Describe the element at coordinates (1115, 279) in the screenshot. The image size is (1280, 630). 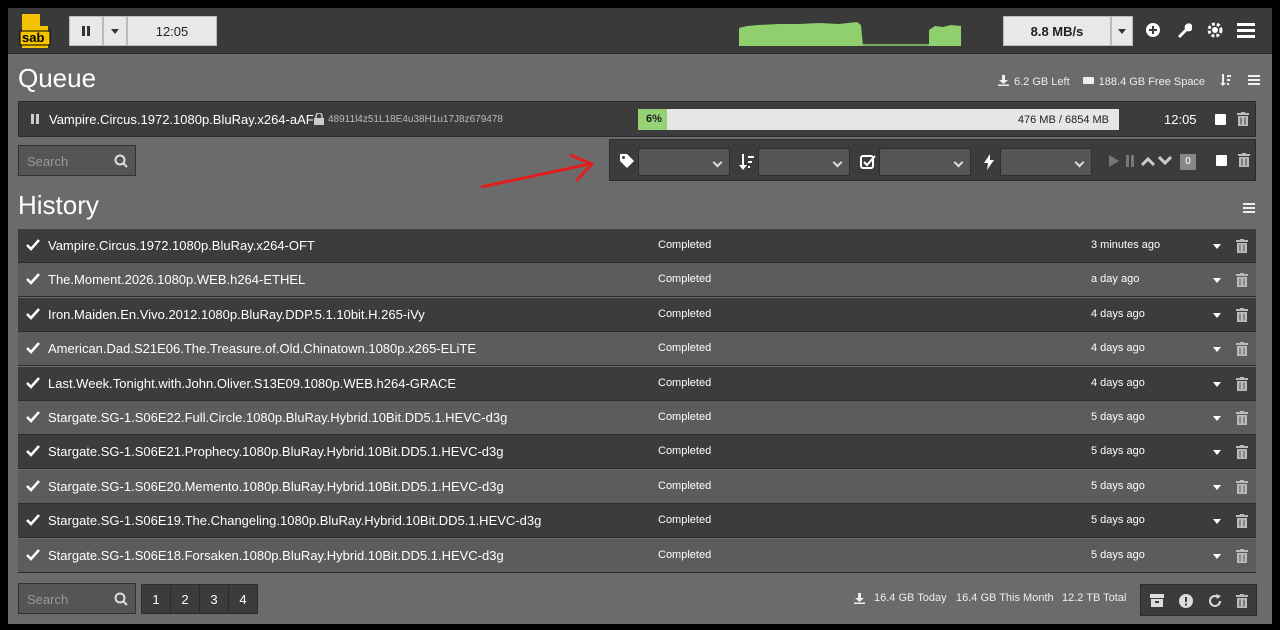
I see `history-item-time: a day ago` at that location.